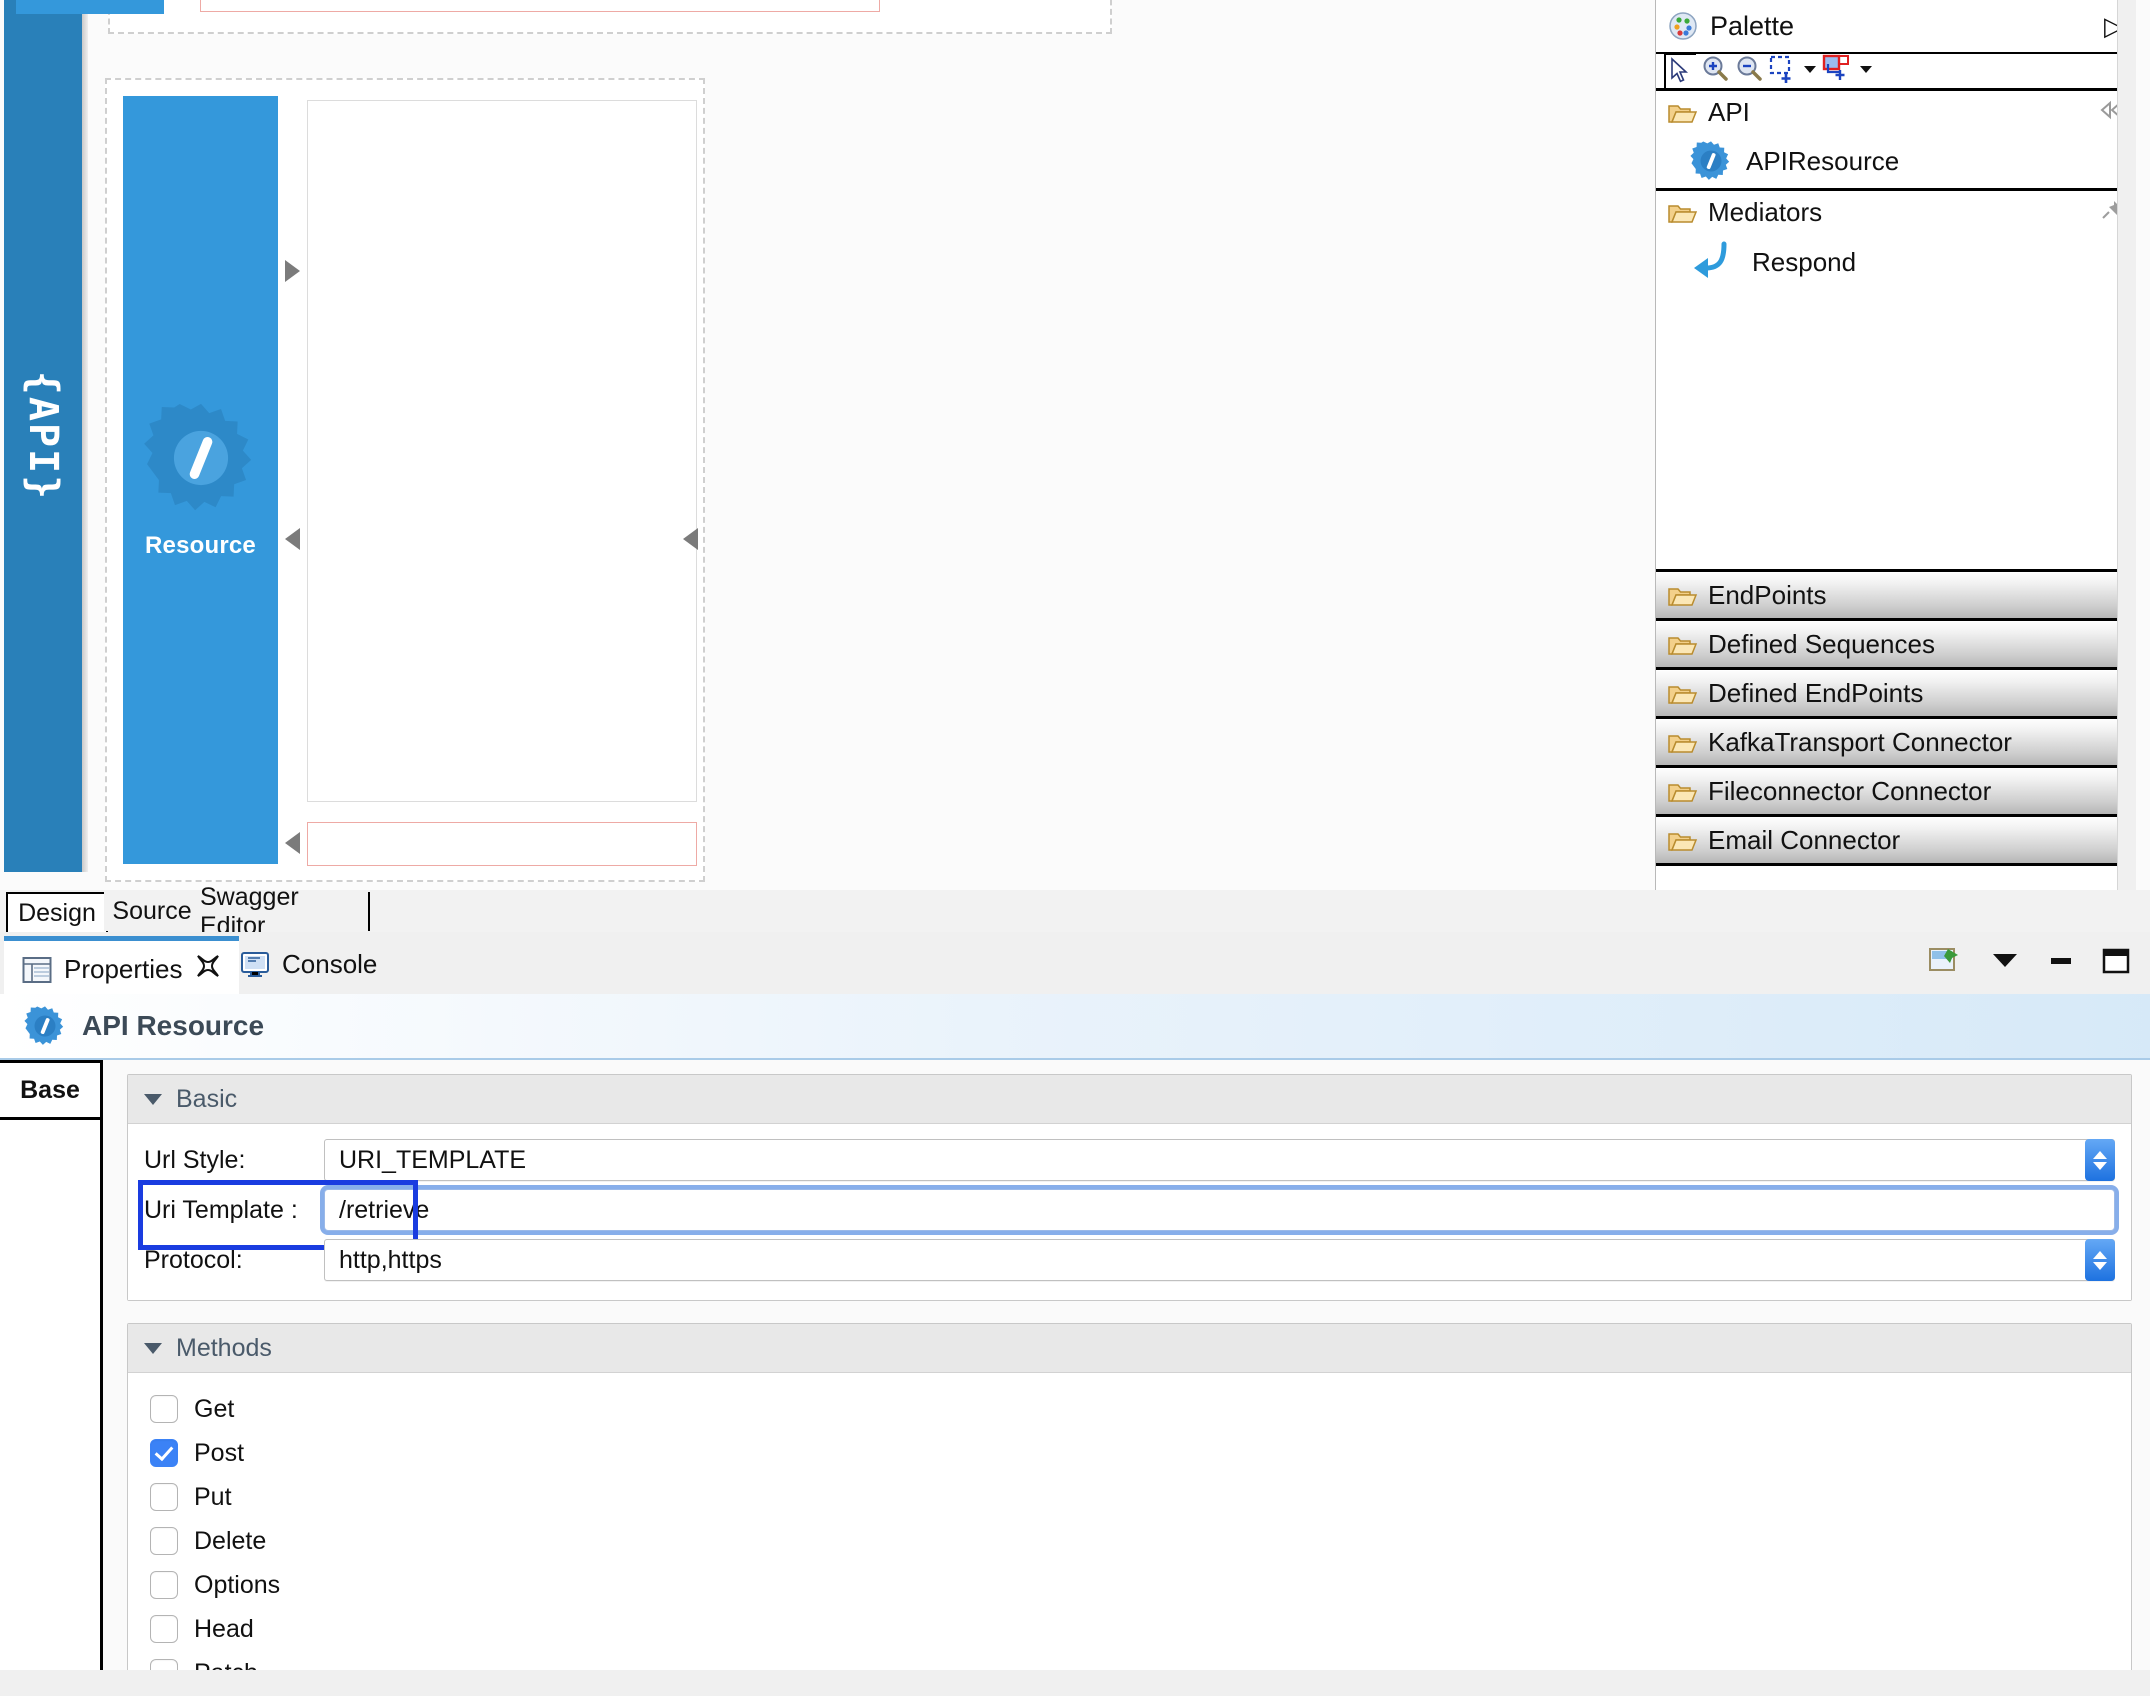 This screenshot has width=2150, height=1696. What do you see at coordinates (690, 539) in the screenshot?
I see `outsequence-in-arrow-icon` at bounding box center [690, 539].